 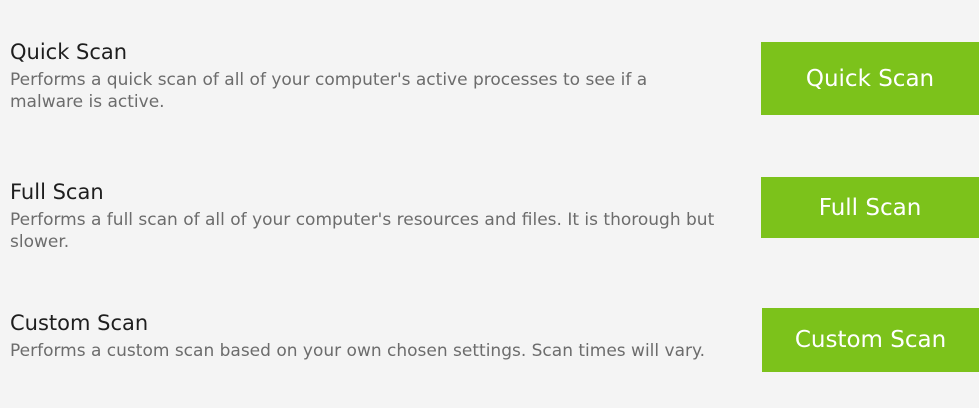 I want to click on quick-scan-title: Quick Scan, so click(x=69, y=52).